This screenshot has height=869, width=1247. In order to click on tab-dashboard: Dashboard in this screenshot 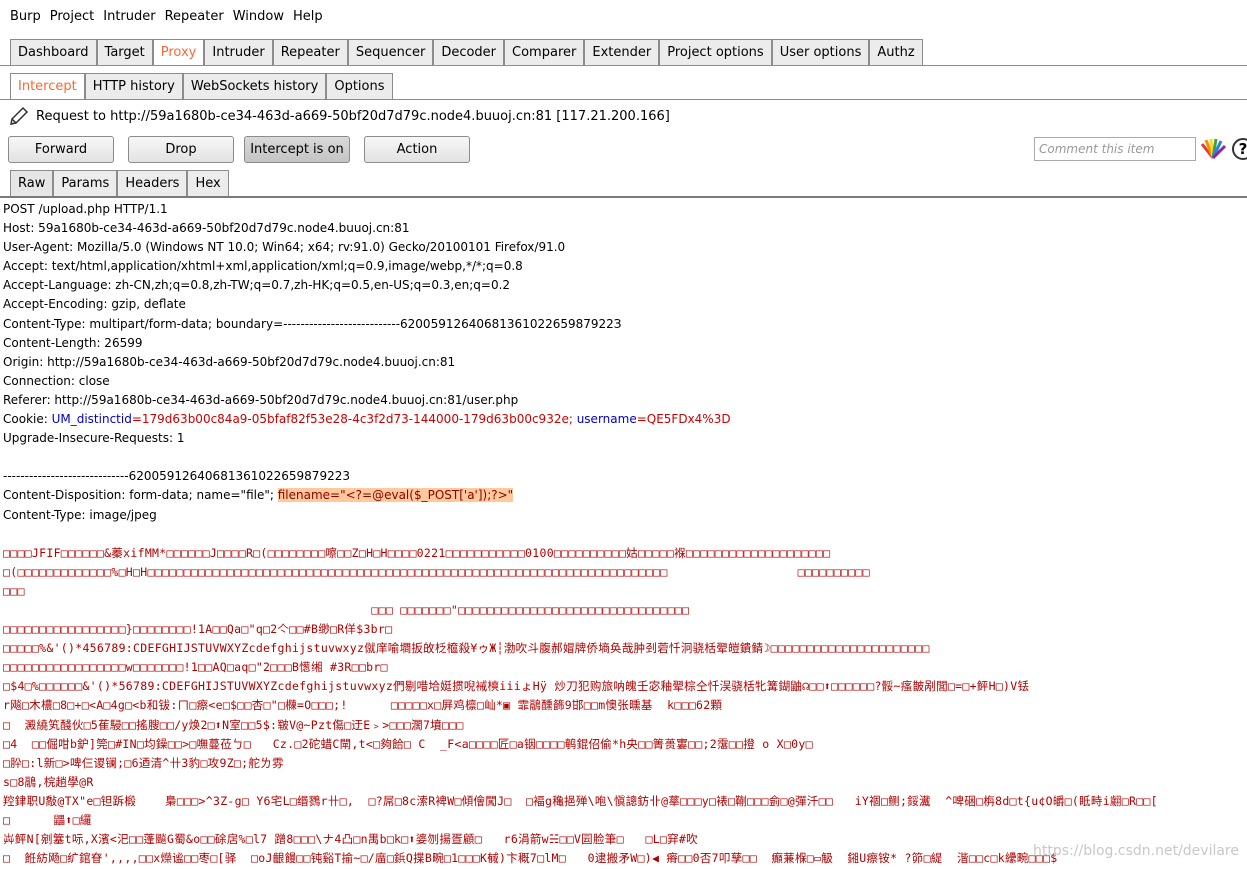, I will do `click(53, 52)`.